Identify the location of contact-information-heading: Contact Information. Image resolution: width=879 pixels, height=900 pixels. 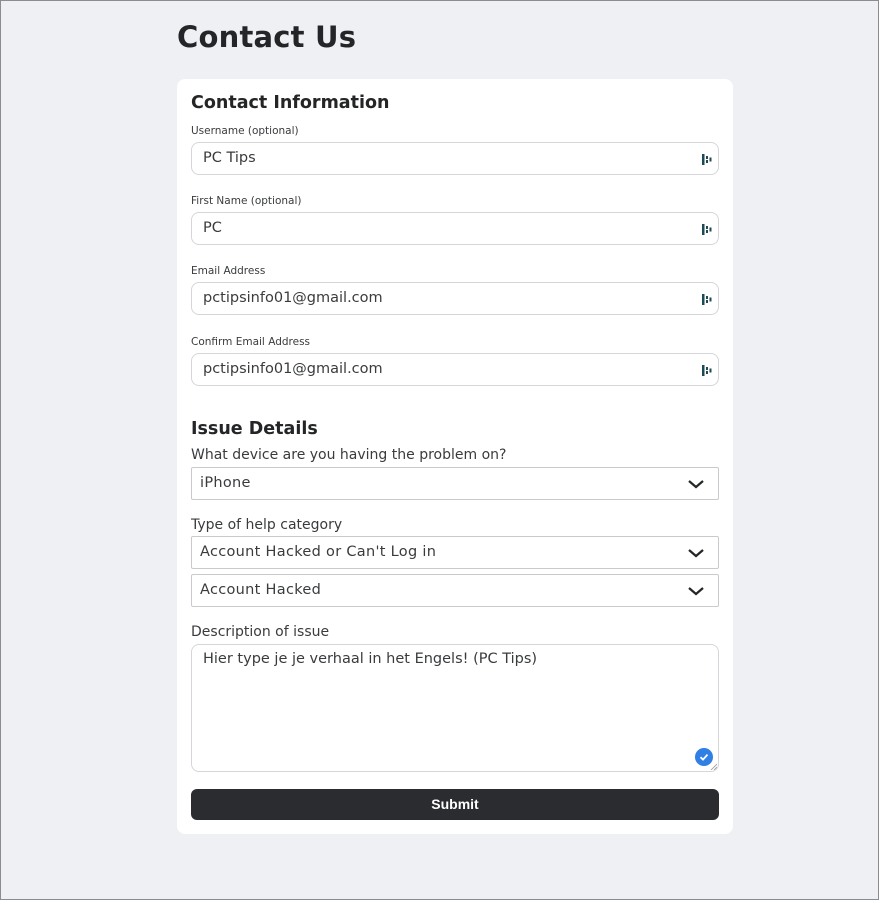
(290, 103).